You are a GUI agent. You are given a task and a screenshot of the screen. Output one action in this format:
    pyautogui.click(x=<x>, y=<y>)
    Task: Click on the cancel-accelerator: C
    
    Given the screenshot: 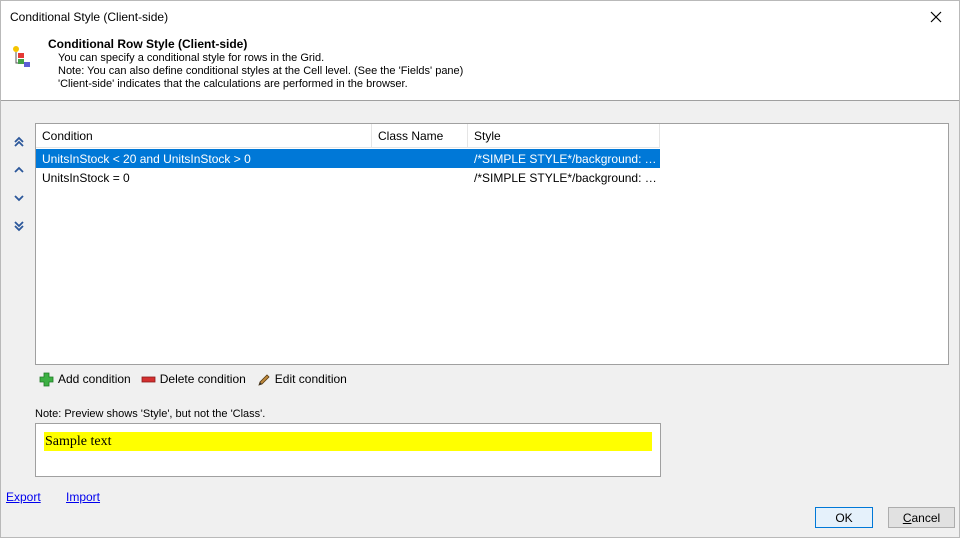 What is the action you would take?
    pyautogui.click(x=907, y=517)
    